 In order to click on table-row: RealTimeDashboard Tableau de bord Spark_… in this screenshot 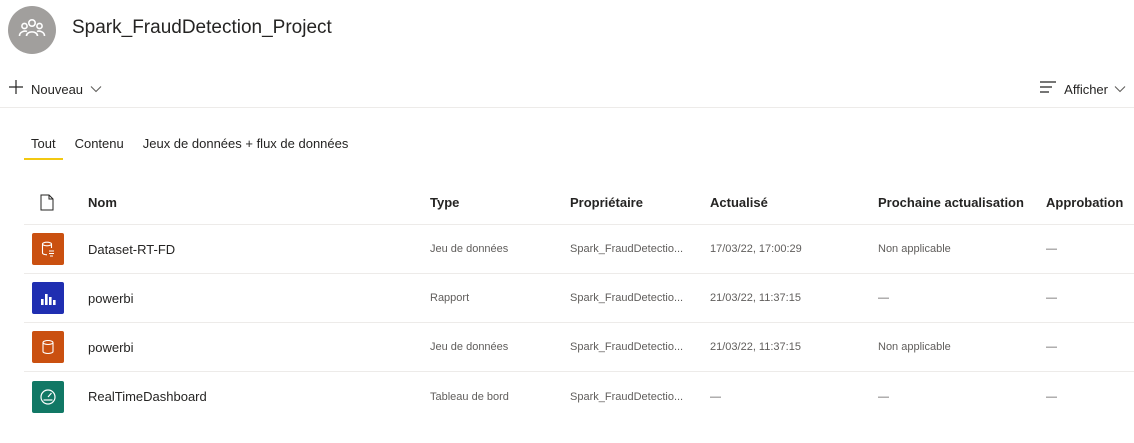, I will do `click(579, 396)`.